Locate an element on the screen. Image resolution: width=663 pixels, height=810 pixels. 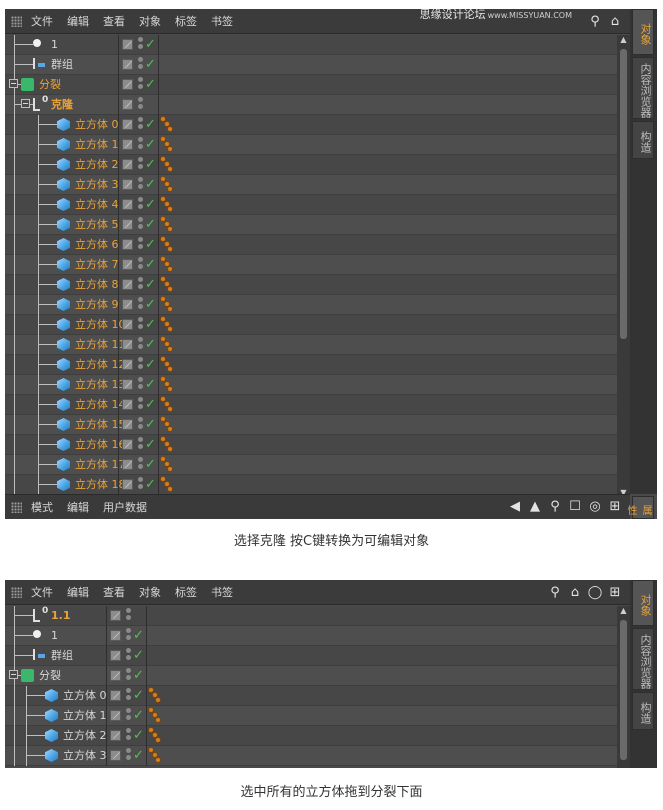
table-row: 立方体 14 ✓ is located at coordinates (311, 405).